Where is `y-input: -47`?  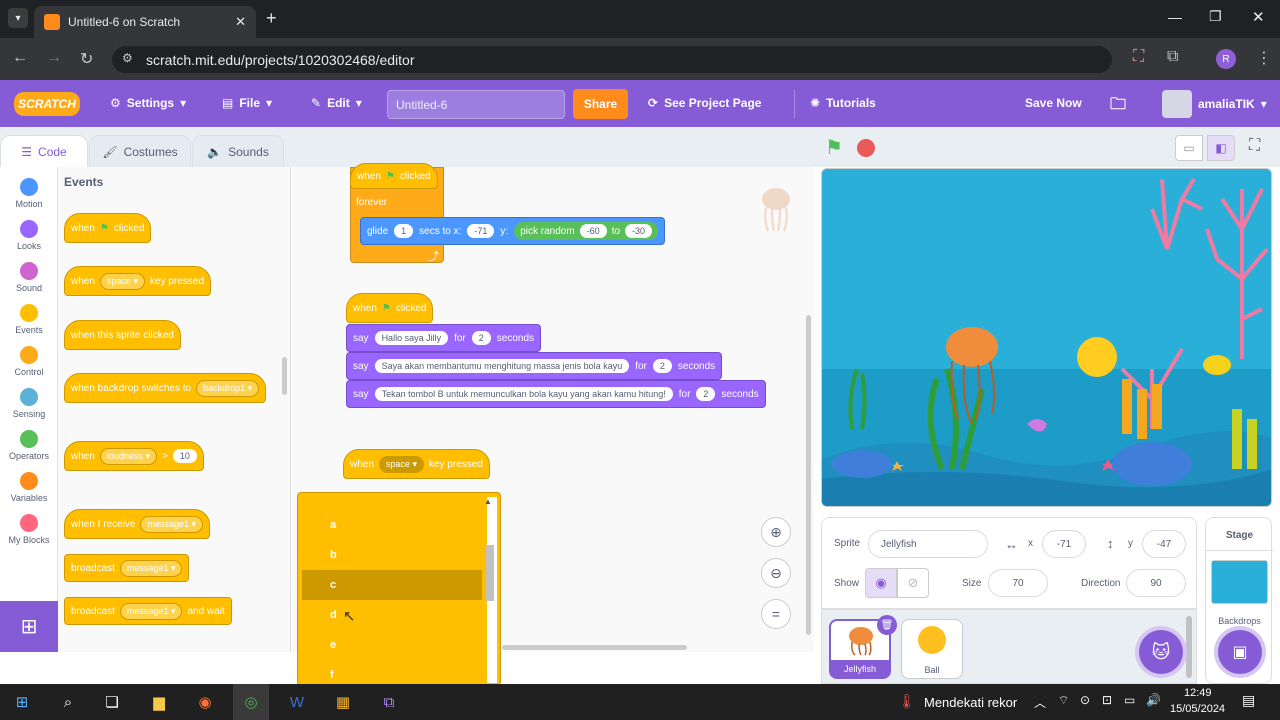 y-input: -47 is located at coordinates (1164, 544).